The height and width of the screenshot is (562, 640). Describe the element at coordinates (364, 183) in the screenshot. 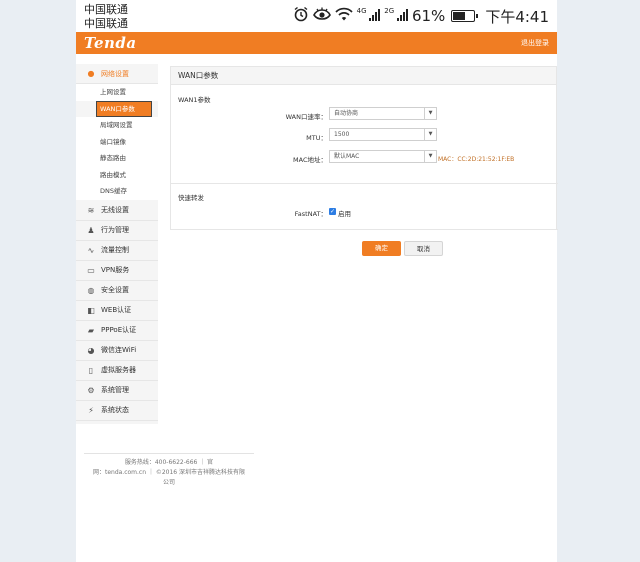

I see `section-divider` at that location.